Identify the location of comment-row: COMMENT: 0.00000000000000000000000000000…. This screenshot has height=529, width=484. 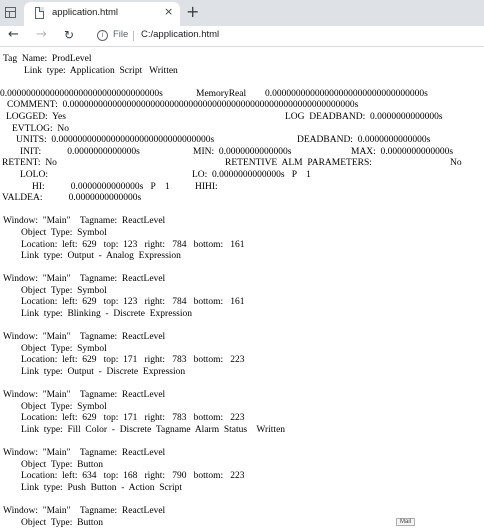
(242, 106).